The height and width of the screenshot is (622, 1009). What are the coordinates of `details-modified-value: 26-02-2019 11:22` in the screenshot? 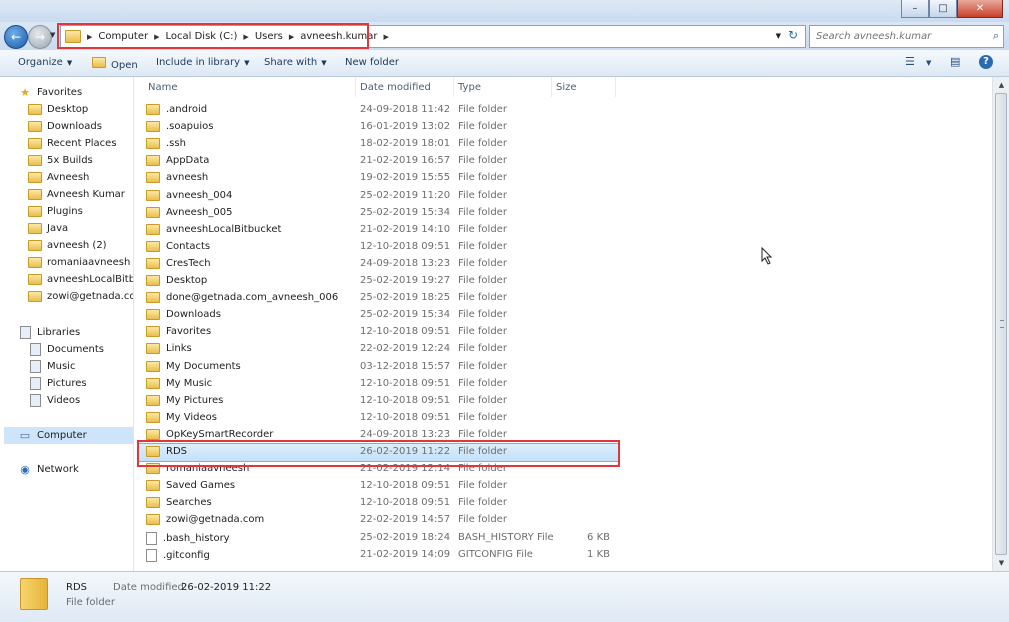 It's located at (226, 587).